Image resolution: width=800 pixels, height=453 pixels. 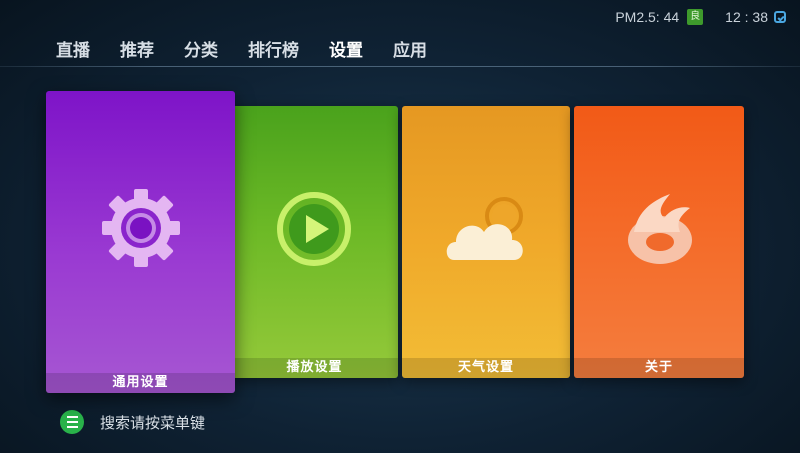 What do you see at coordinates (314, 229) in the screenshot?
I see `play-icon` at bounding box center [314, 229].